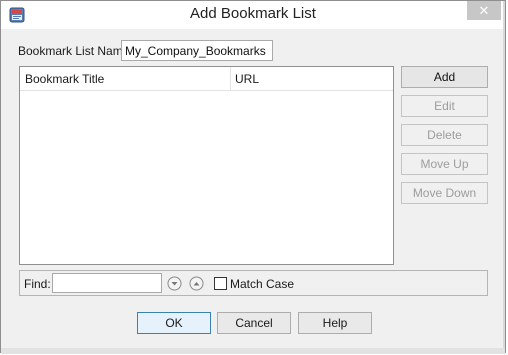 This screenshot has height=355, width=508. What do you see at coordinates (444, 135) in the screenshot?
I see `delete-button: Delete` at bounding box center [444, 135].